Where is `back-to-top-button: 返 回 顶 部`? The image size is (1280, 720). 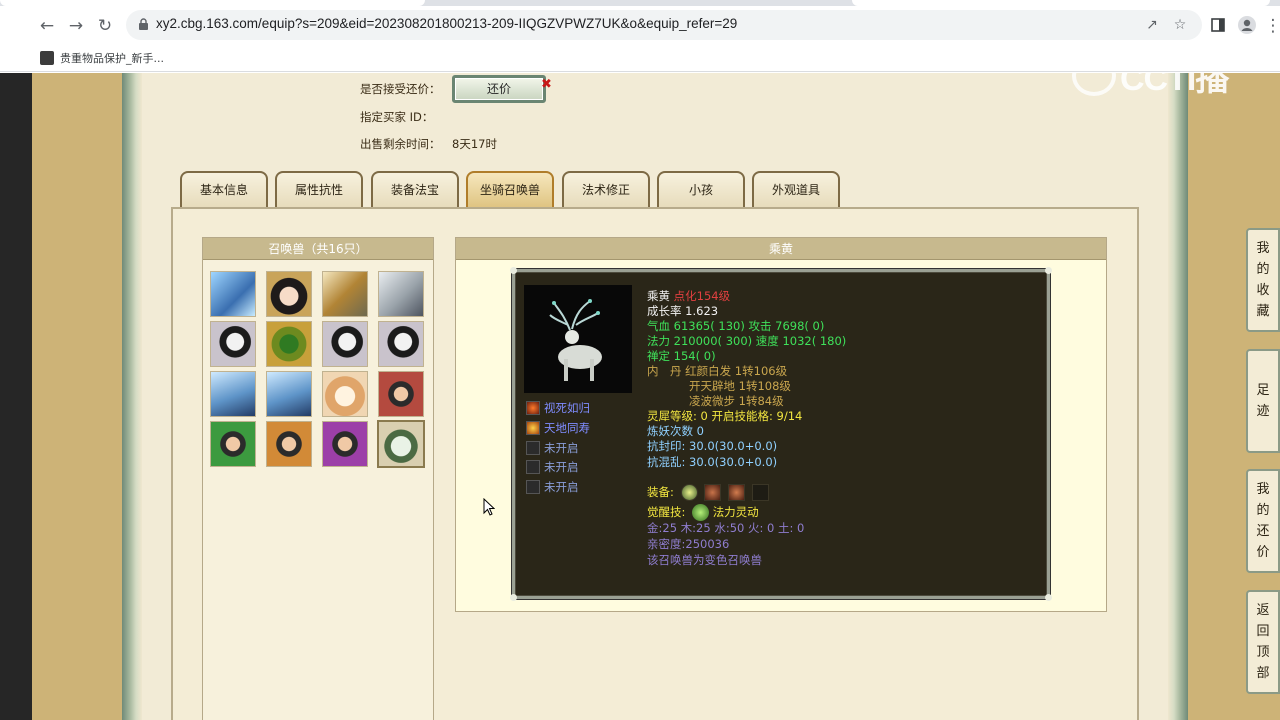
back-to-top-button: 返 回 顶 部 is located at coordinates (1263, 642).